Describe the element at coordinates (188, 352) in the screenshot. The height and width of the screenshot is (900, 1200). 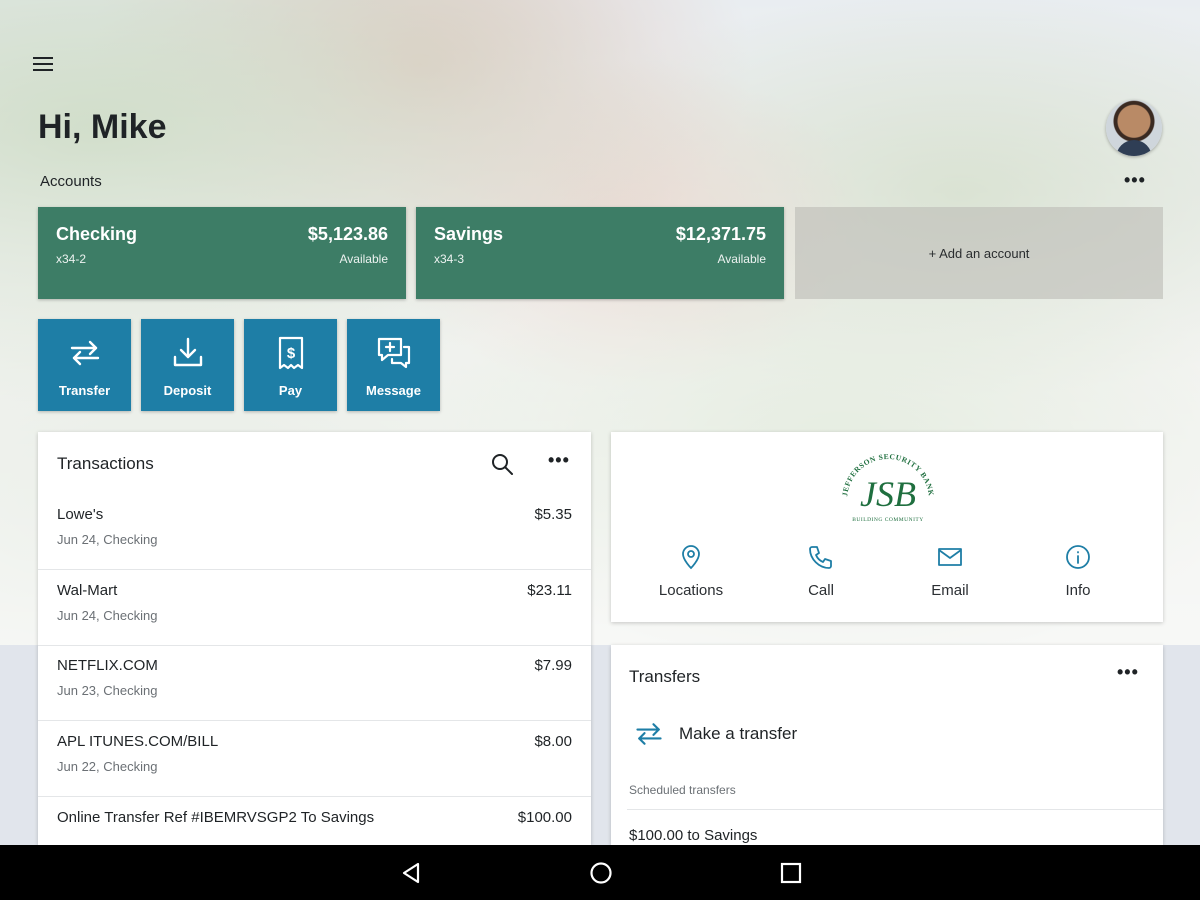
I see `deposit-icon` at that location.